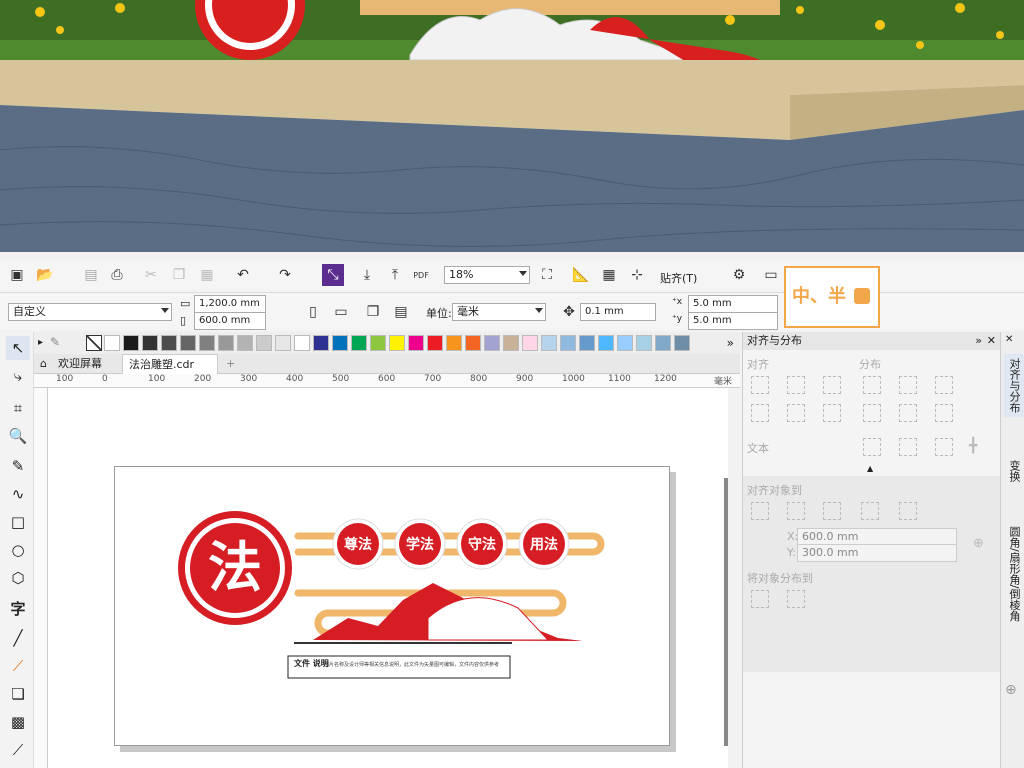 Image resolution: width=1024 pixels, height=768 pixels. I want to click on vertical-scrollbar, so click(726, 612).